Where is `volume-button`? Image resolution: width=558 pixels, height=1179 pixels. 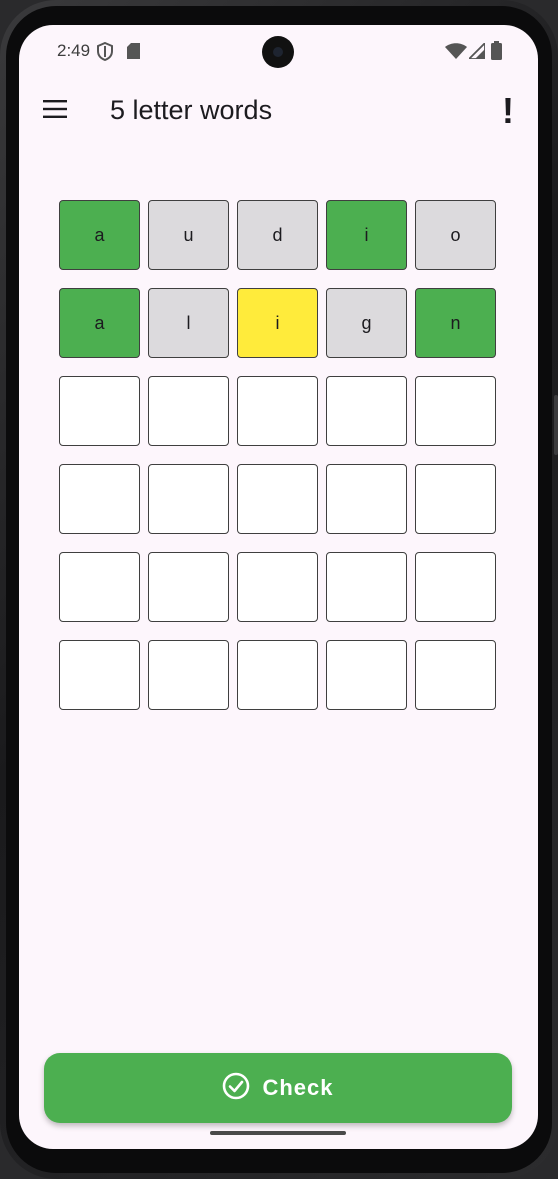 volume-button is located at coordinates (556, 425).